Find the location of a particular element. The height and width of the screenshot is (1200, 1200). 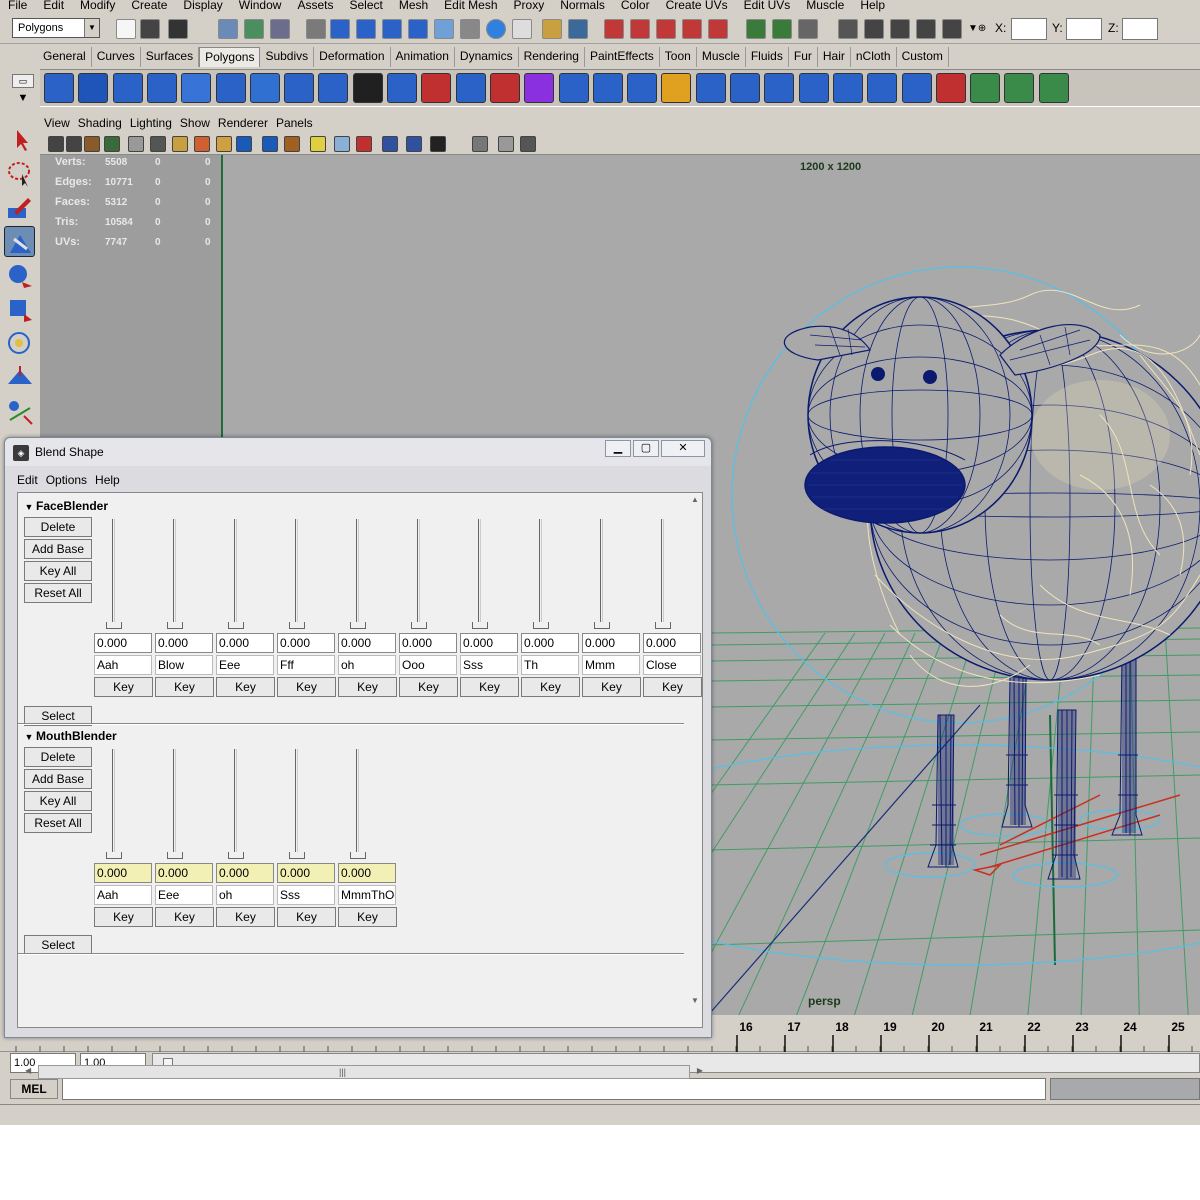

select-object-icon is located at coordinates (254, 29).